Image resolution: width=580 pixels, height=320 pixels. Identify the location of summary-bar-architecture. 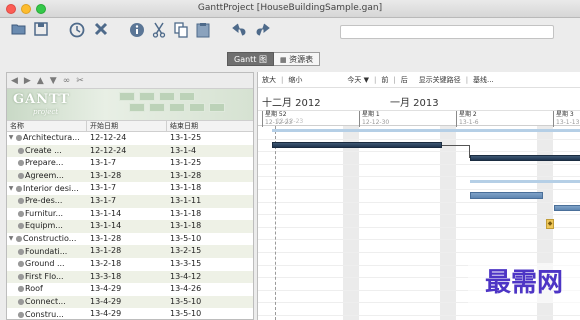
(426, 130).